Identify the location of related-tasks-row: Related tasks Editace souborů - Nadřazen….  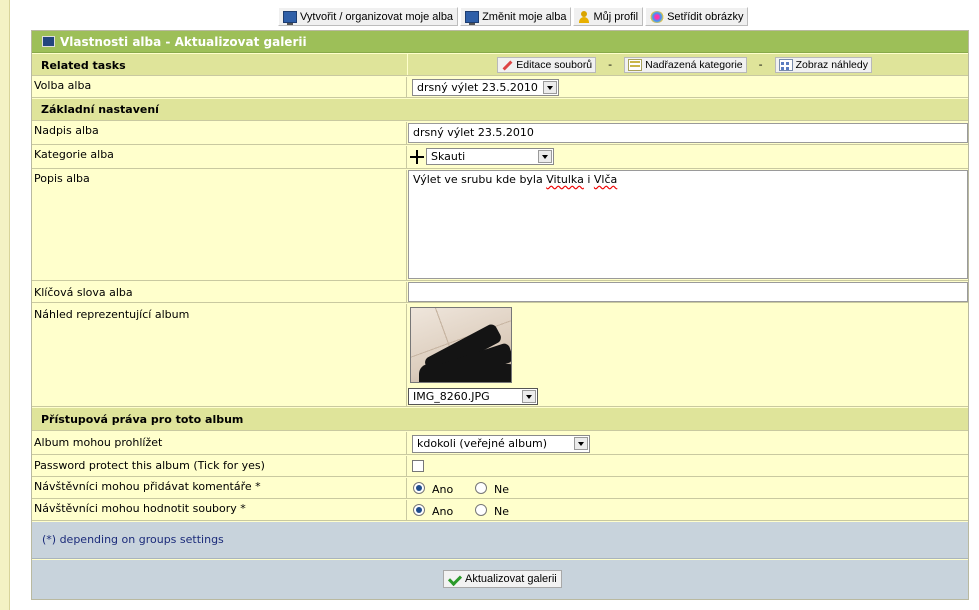
(500, 65).